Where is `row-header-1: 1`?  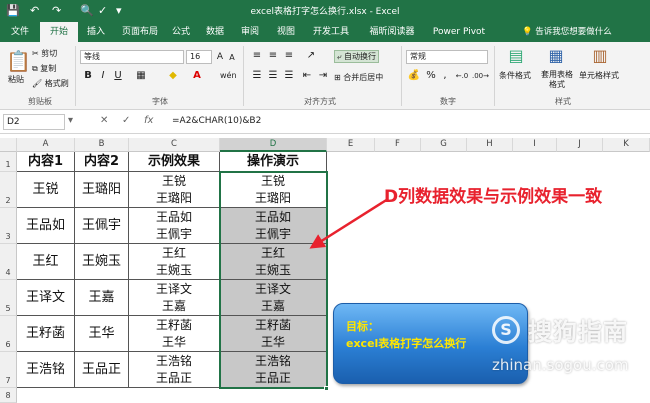
row-header-1: 1 is located at coordinates (8, 162).